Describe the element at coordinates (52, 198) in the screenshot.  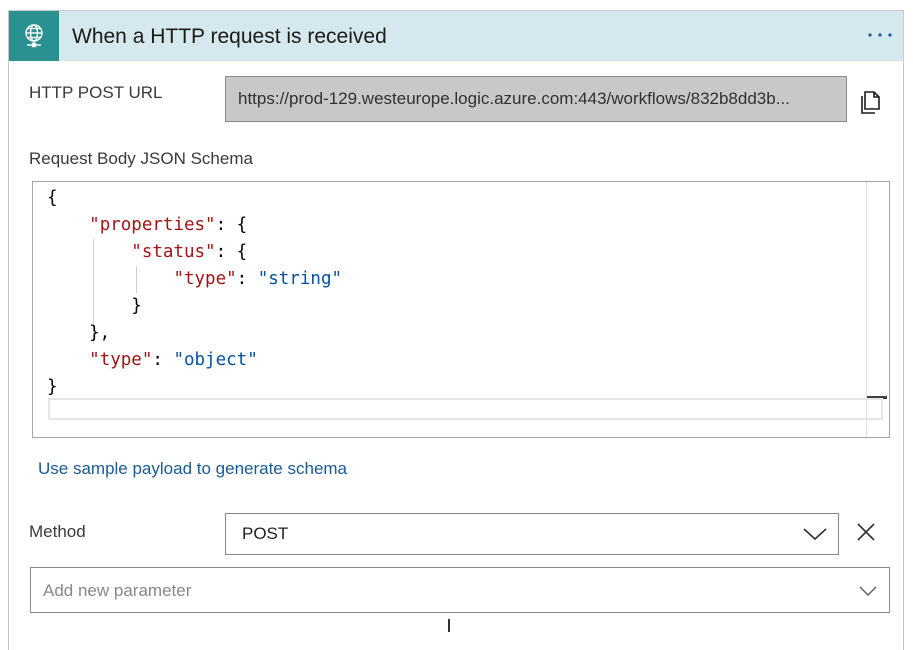
I see `code-line: {` at that location.